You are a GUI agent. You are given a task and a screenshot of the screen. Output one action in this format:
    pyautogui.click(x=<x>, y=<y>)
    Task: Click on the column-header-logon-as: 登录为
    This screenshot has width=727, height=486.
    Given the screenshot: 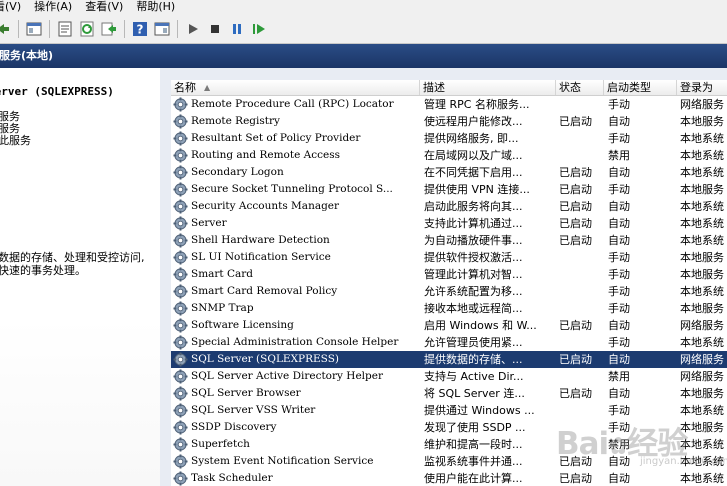 What is the action you would take?
    pyautogui.click(x=702, y=87)
    